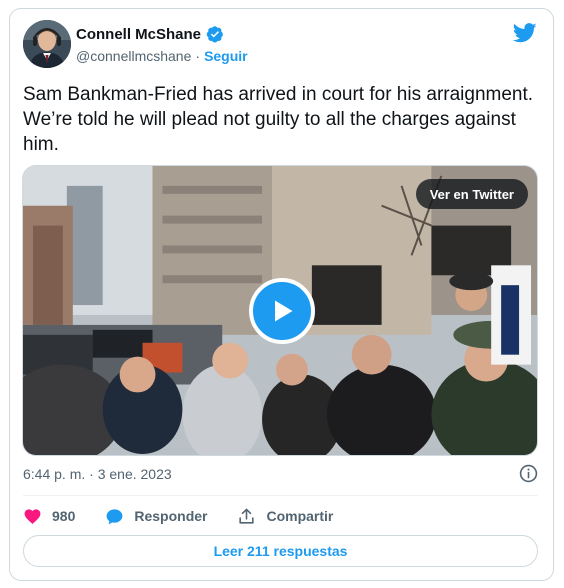  I want to click on author-handle: @connellmcshane, so click(133, 56).